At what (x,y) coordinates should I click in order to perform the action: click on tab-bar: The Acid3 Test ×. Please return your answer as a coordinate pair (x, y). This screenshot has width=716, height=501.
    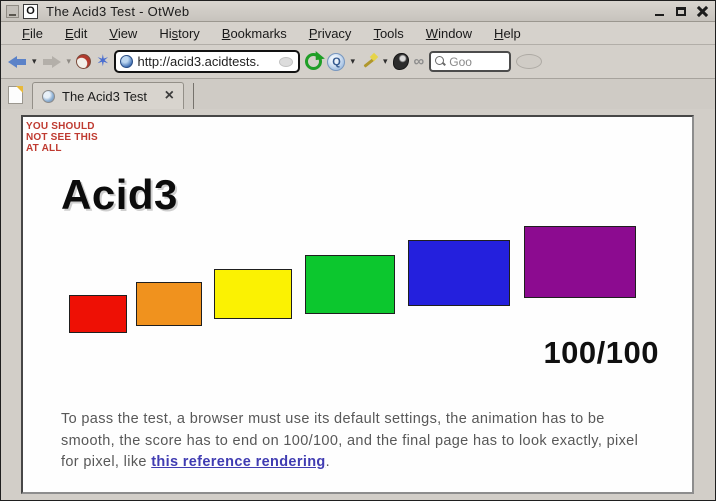
    Looking at the image, I should click on (358, 94).